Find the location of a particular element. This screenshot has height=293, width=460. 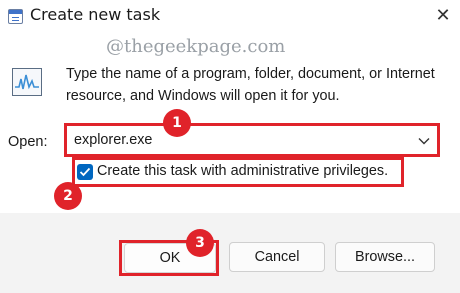

close-button: ✕ is located at coordinates (443, 15).